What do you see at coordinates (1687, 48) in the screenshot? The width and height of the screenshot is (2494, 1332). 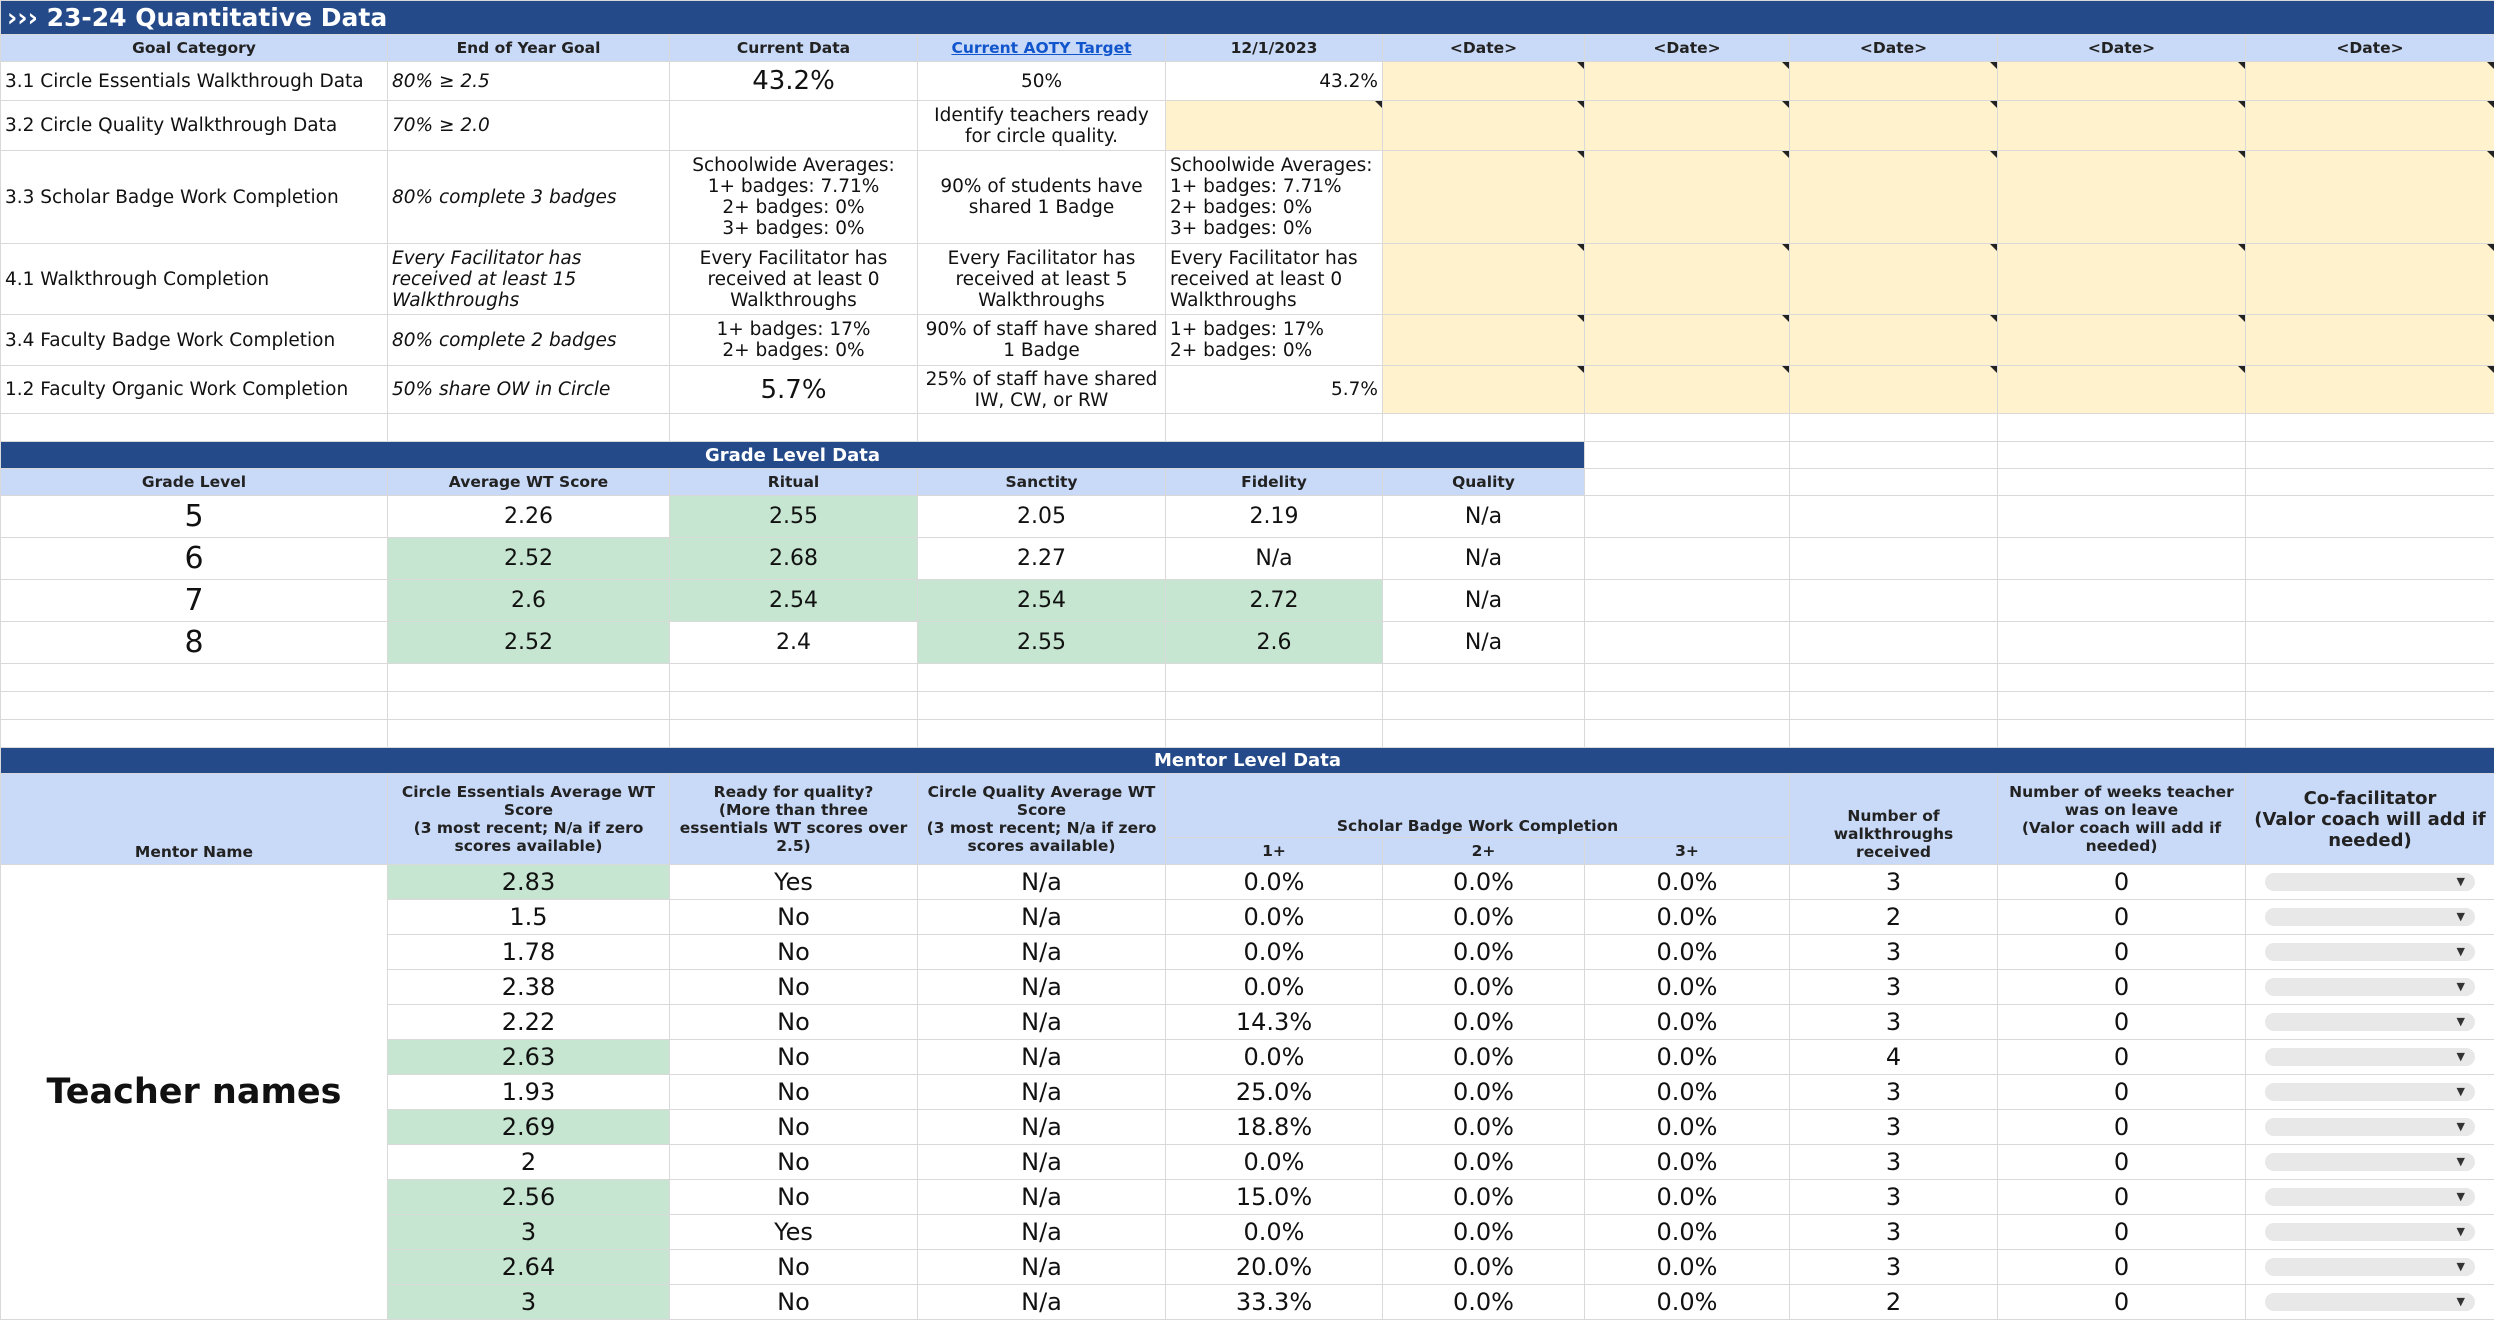 I see `header-date-placeholder: <Date>` at bounding box center [1687, 48].